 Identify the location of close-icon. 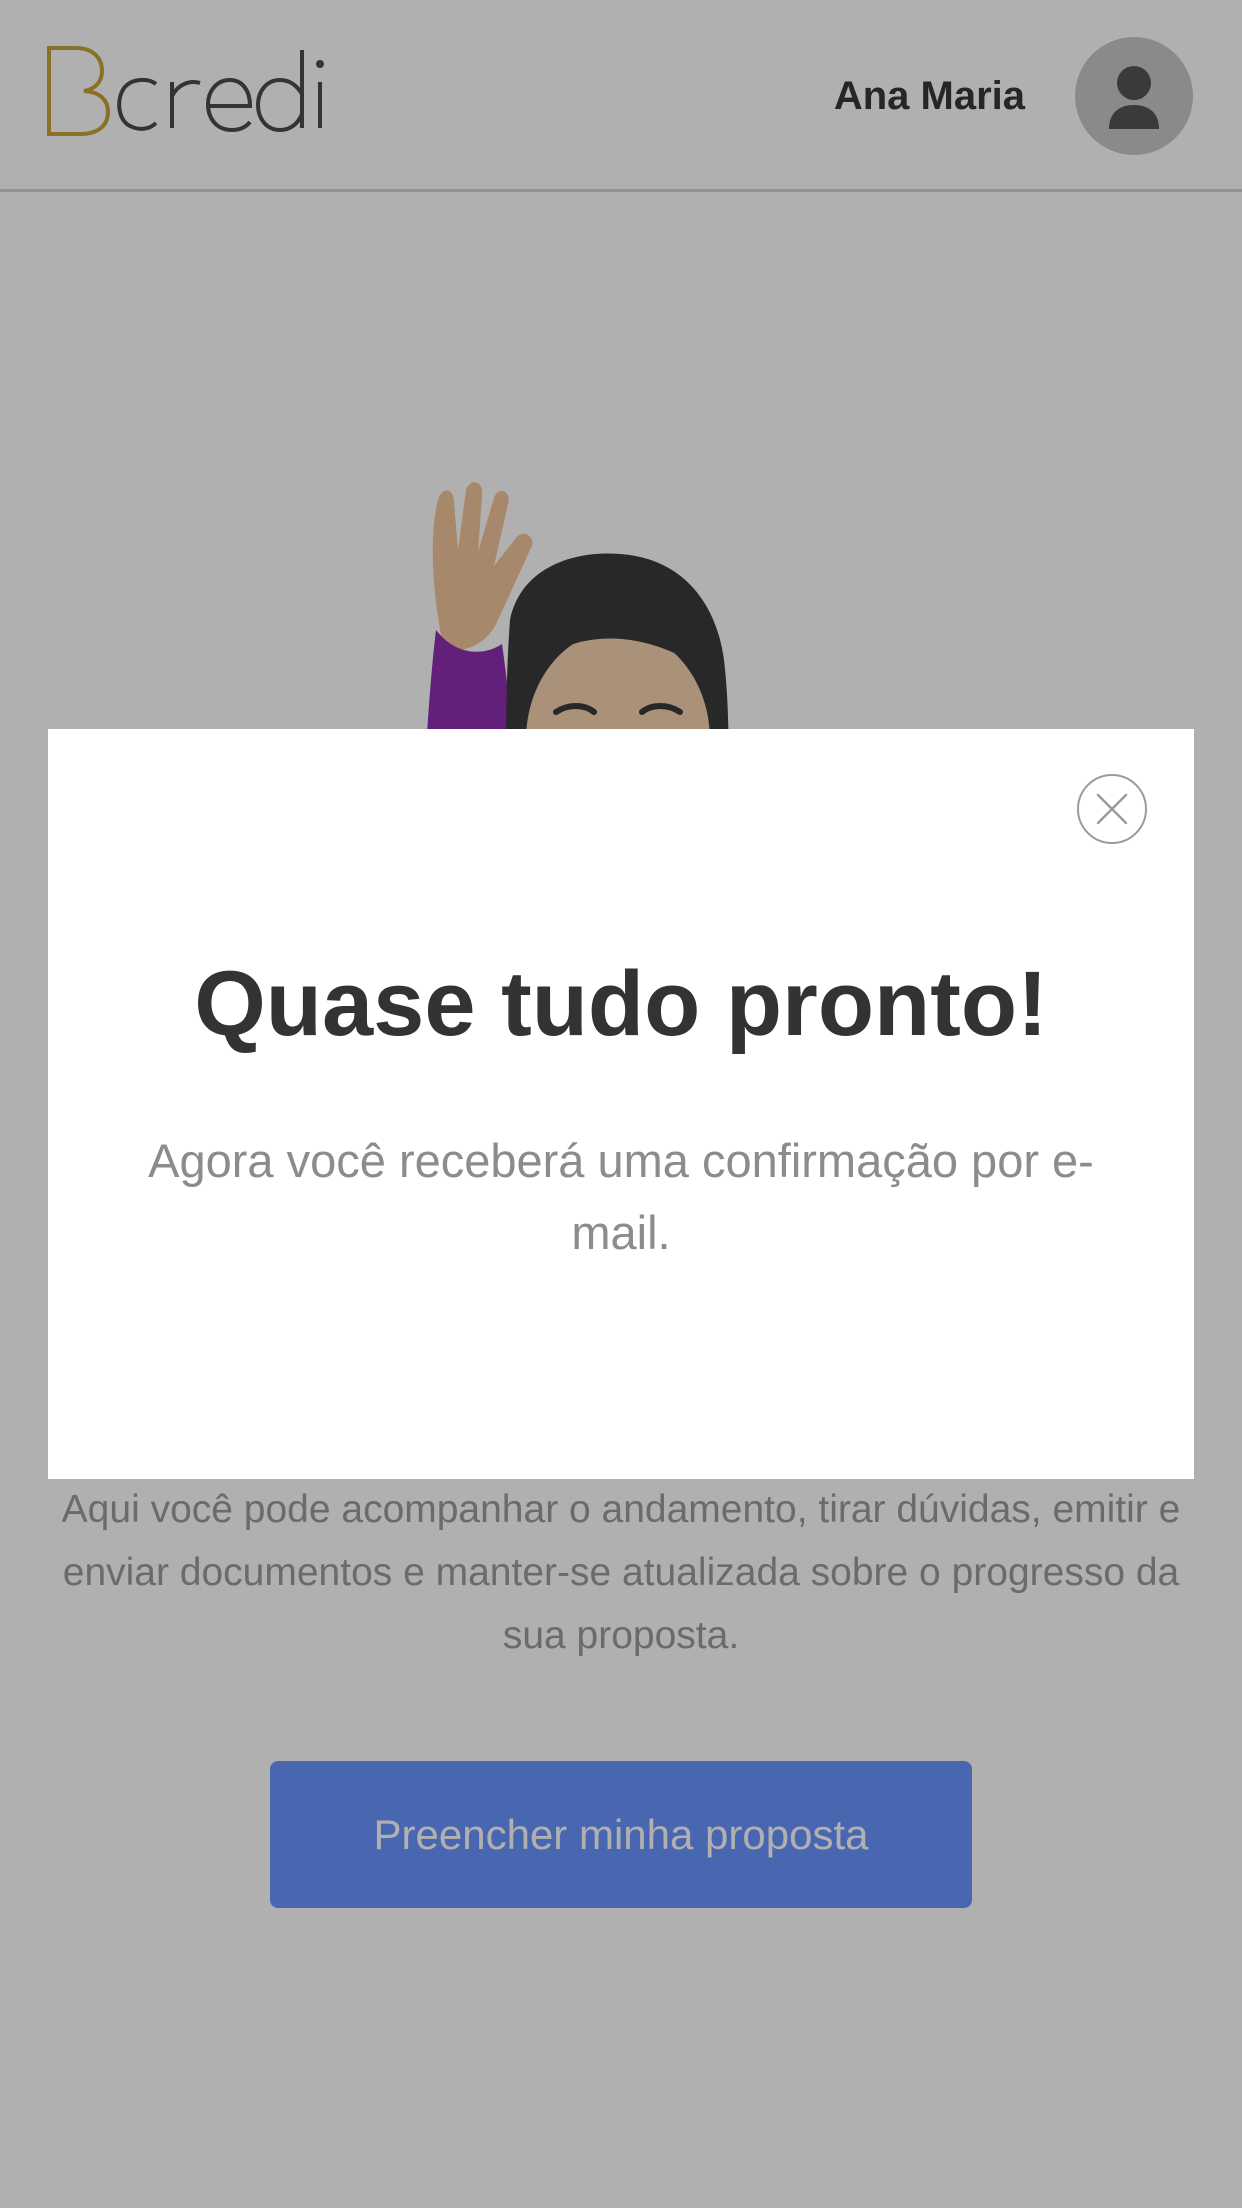
(1112, 809).